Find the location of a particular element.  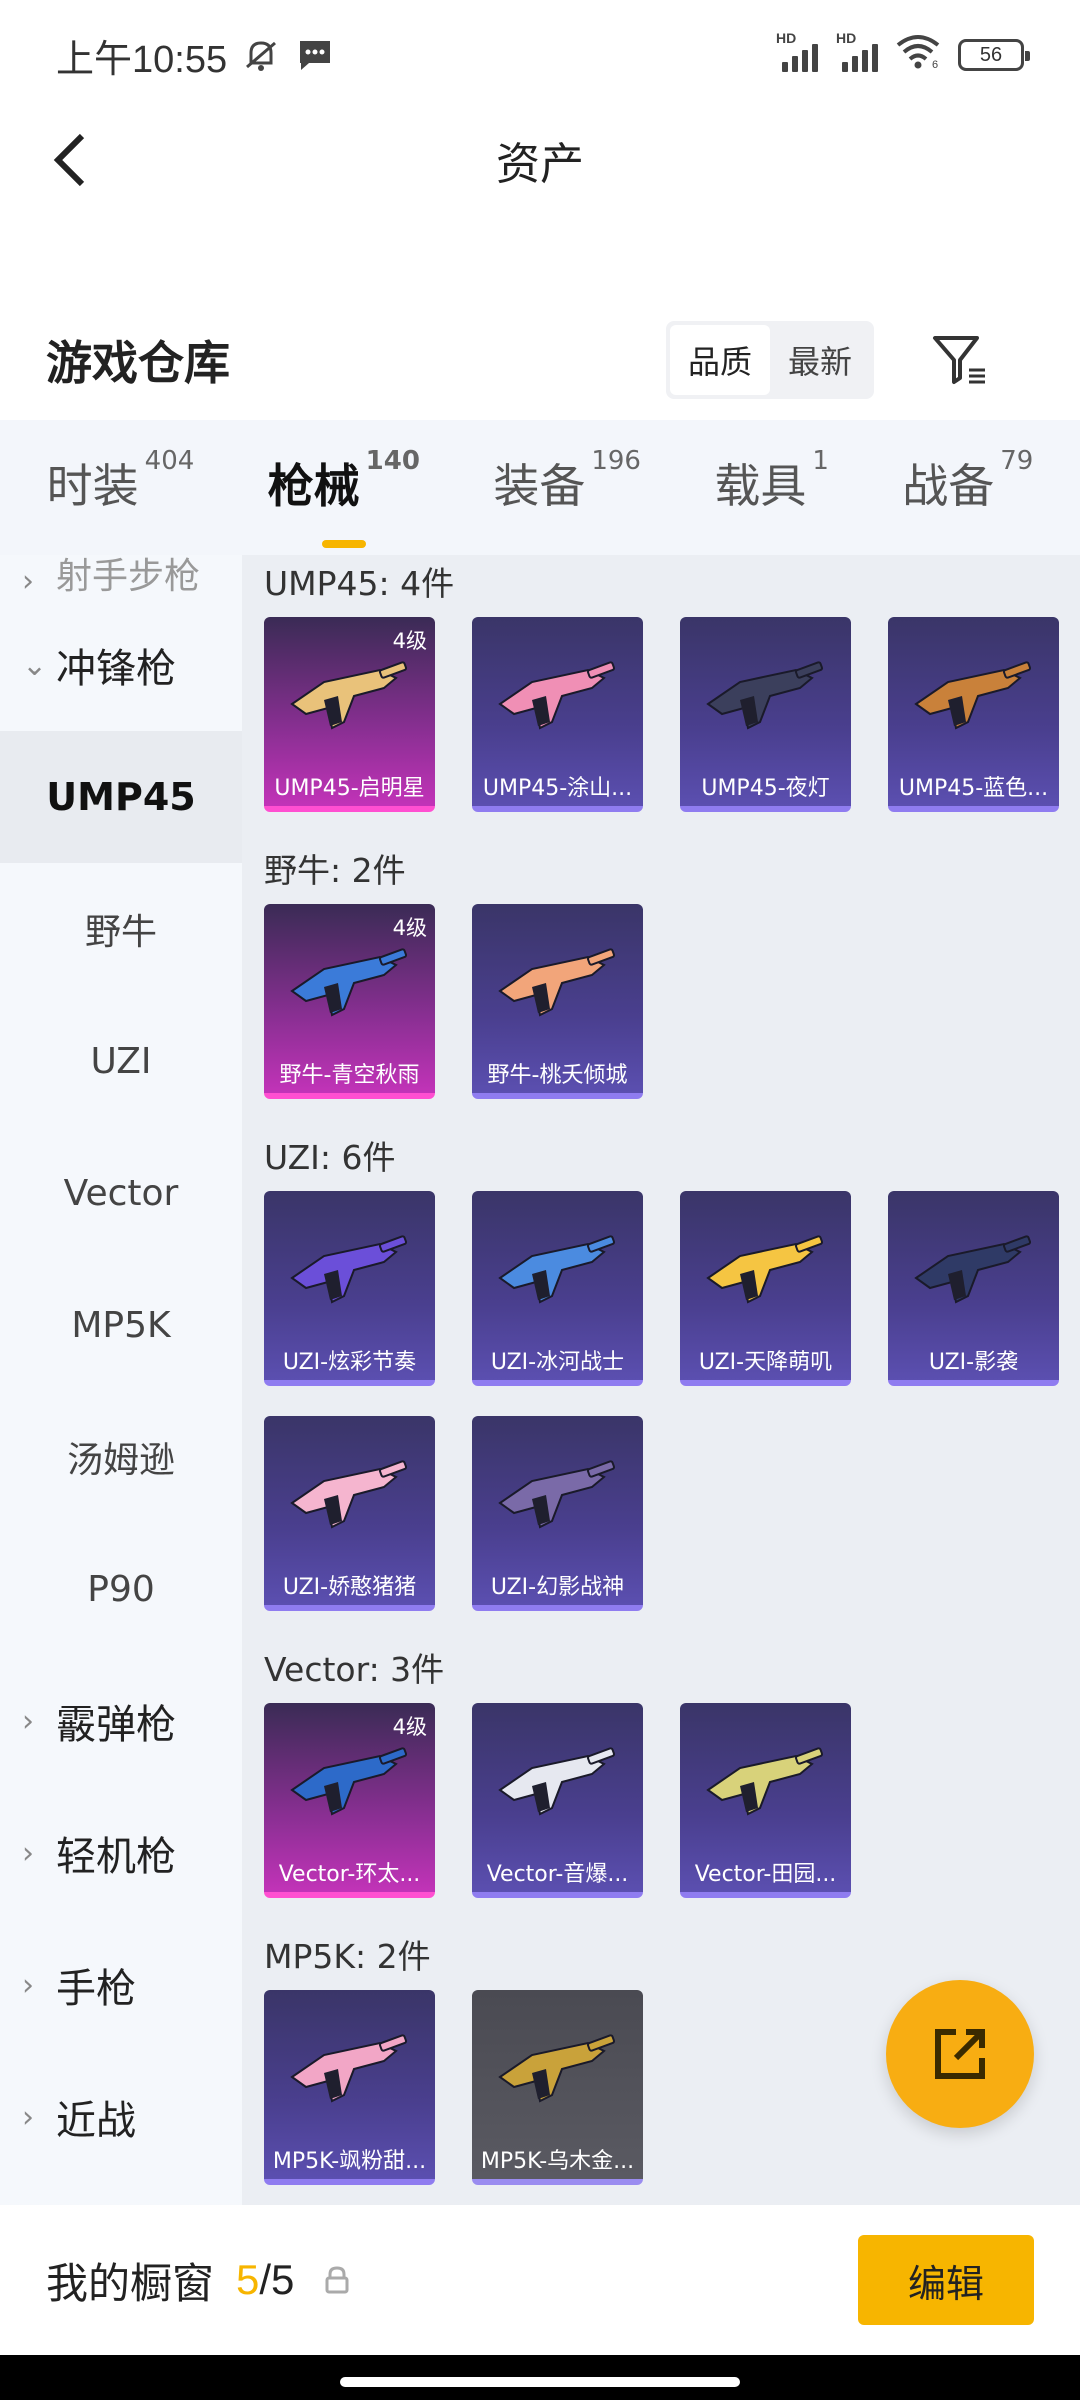

sidebar-item-thompson: 汤姆逊 is located at coordinates (121, 1457).